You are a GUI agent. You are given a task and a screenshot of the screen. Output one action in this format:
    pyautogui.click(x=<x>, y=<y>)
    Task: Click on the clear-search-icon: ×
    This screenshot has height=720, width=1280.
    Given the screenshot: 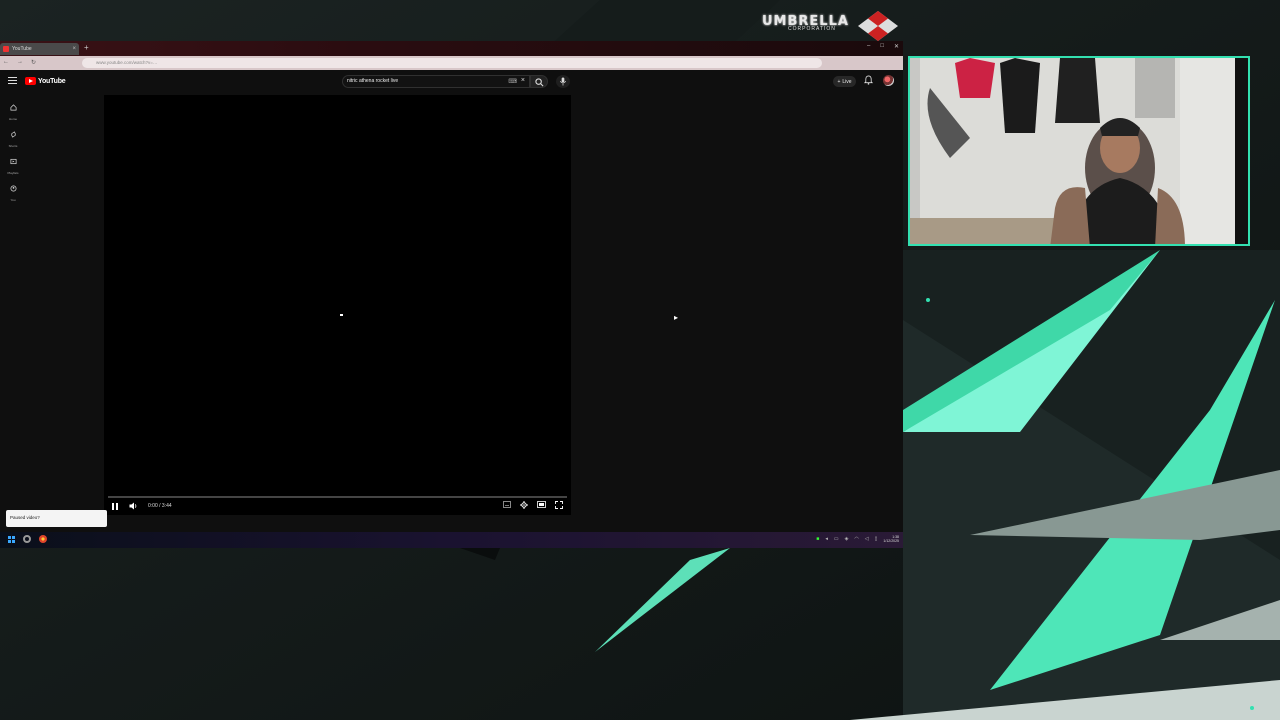 What is the action you would take?
    pyautogui.click(x=523, y=80)
    